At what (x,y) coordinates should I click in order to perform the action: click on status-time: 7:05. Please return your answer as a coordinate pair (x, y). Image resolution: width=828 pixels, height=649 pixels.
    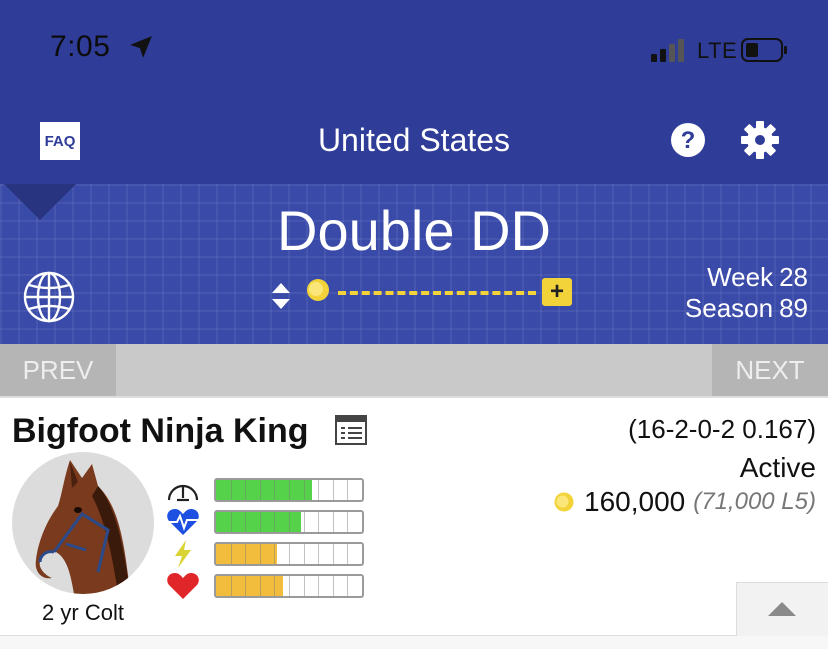
    Looking at the image, I should click on (80, 46).